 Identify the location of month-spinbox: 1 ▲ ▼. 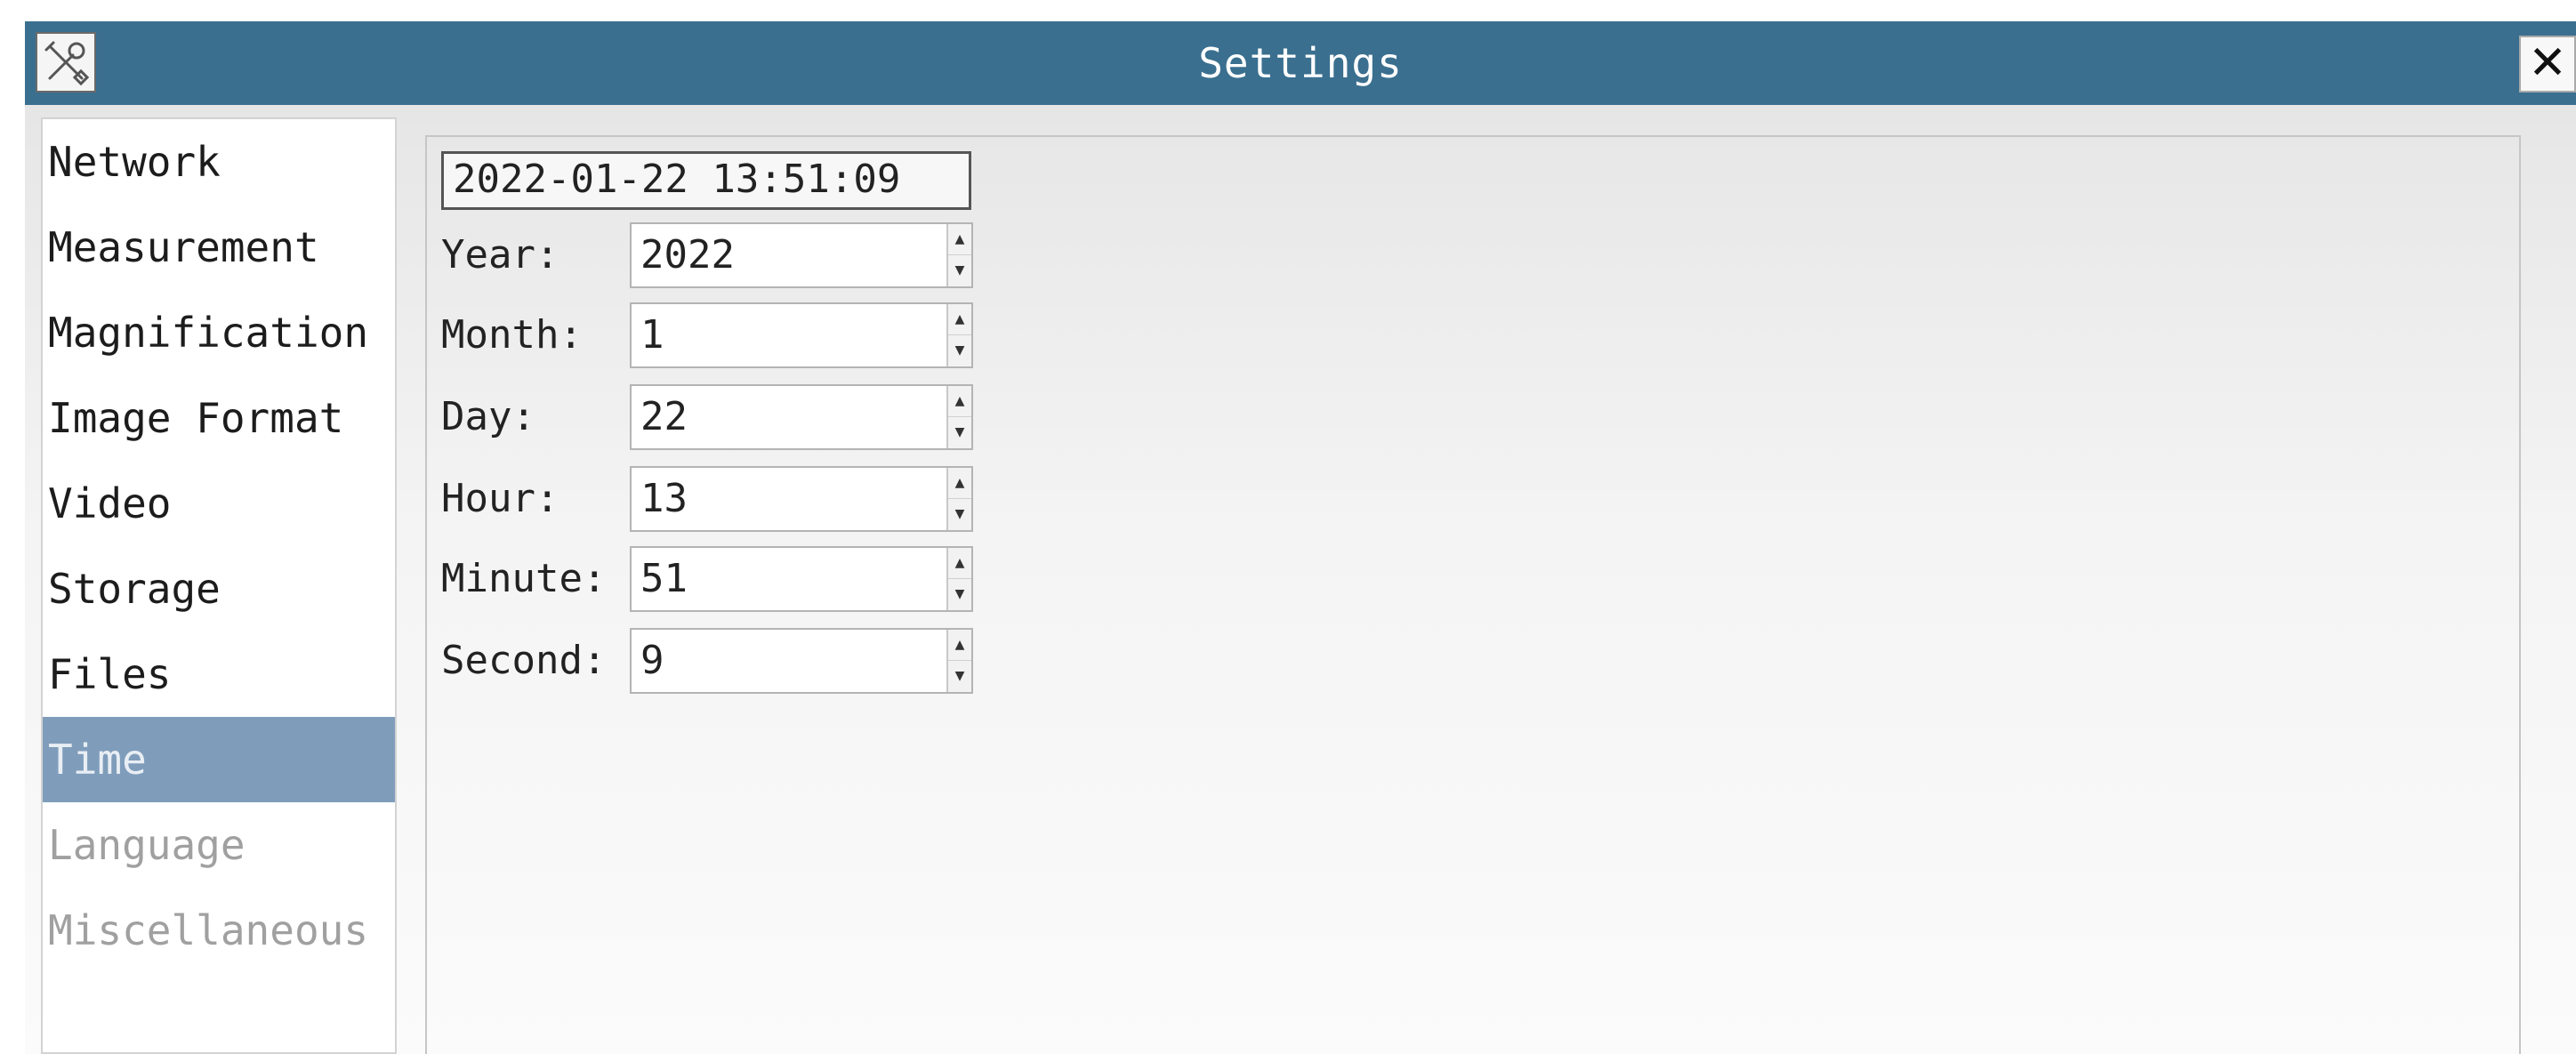
(801, 335).